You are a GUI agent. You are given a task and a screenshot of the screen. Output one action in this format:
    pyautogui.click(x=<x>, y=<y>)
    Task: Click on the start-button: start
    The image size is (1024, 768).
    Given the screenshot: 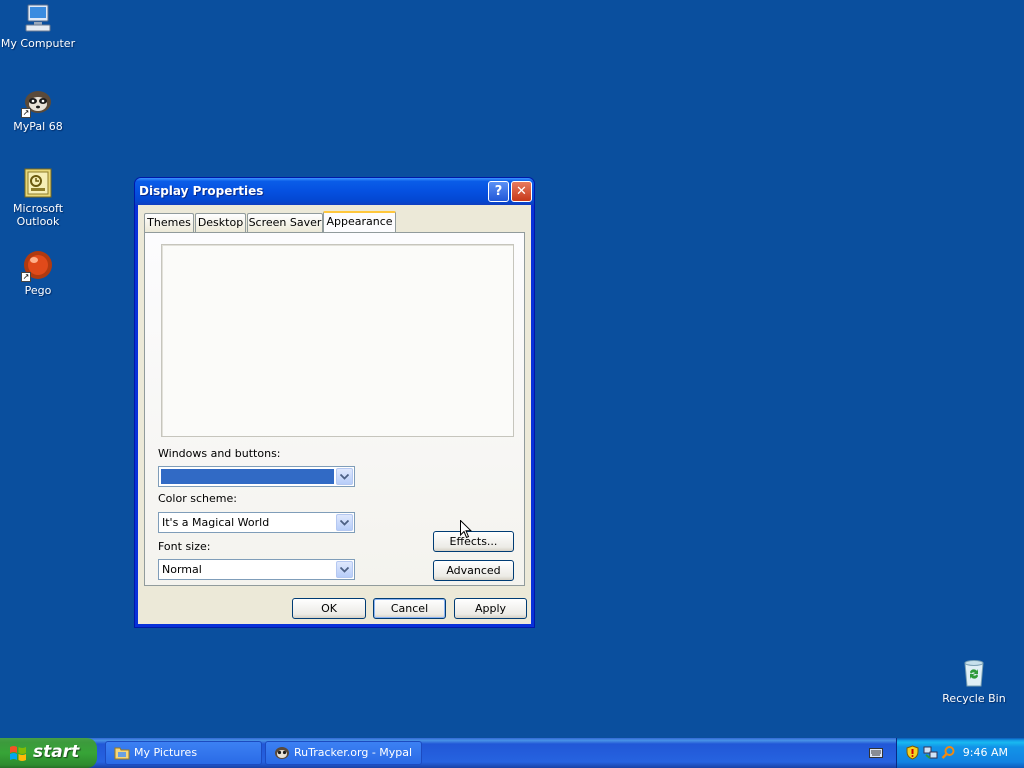 What is the action you would take?
    pyautogui.click(x=48, y=753)
    